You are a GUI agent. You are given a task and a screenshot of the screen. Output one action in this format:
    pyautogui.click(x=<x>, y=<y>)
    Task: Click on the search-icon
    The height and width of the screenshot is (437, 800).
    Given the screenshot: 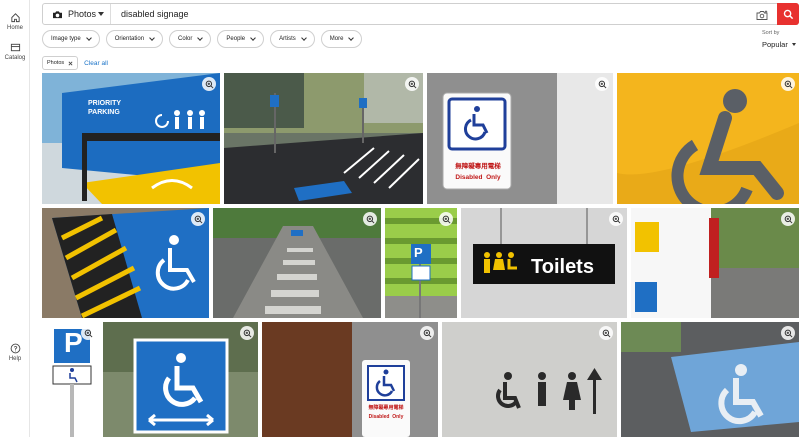 What is the action you would take?
    pyautogui.click(x=788, y=14)
    